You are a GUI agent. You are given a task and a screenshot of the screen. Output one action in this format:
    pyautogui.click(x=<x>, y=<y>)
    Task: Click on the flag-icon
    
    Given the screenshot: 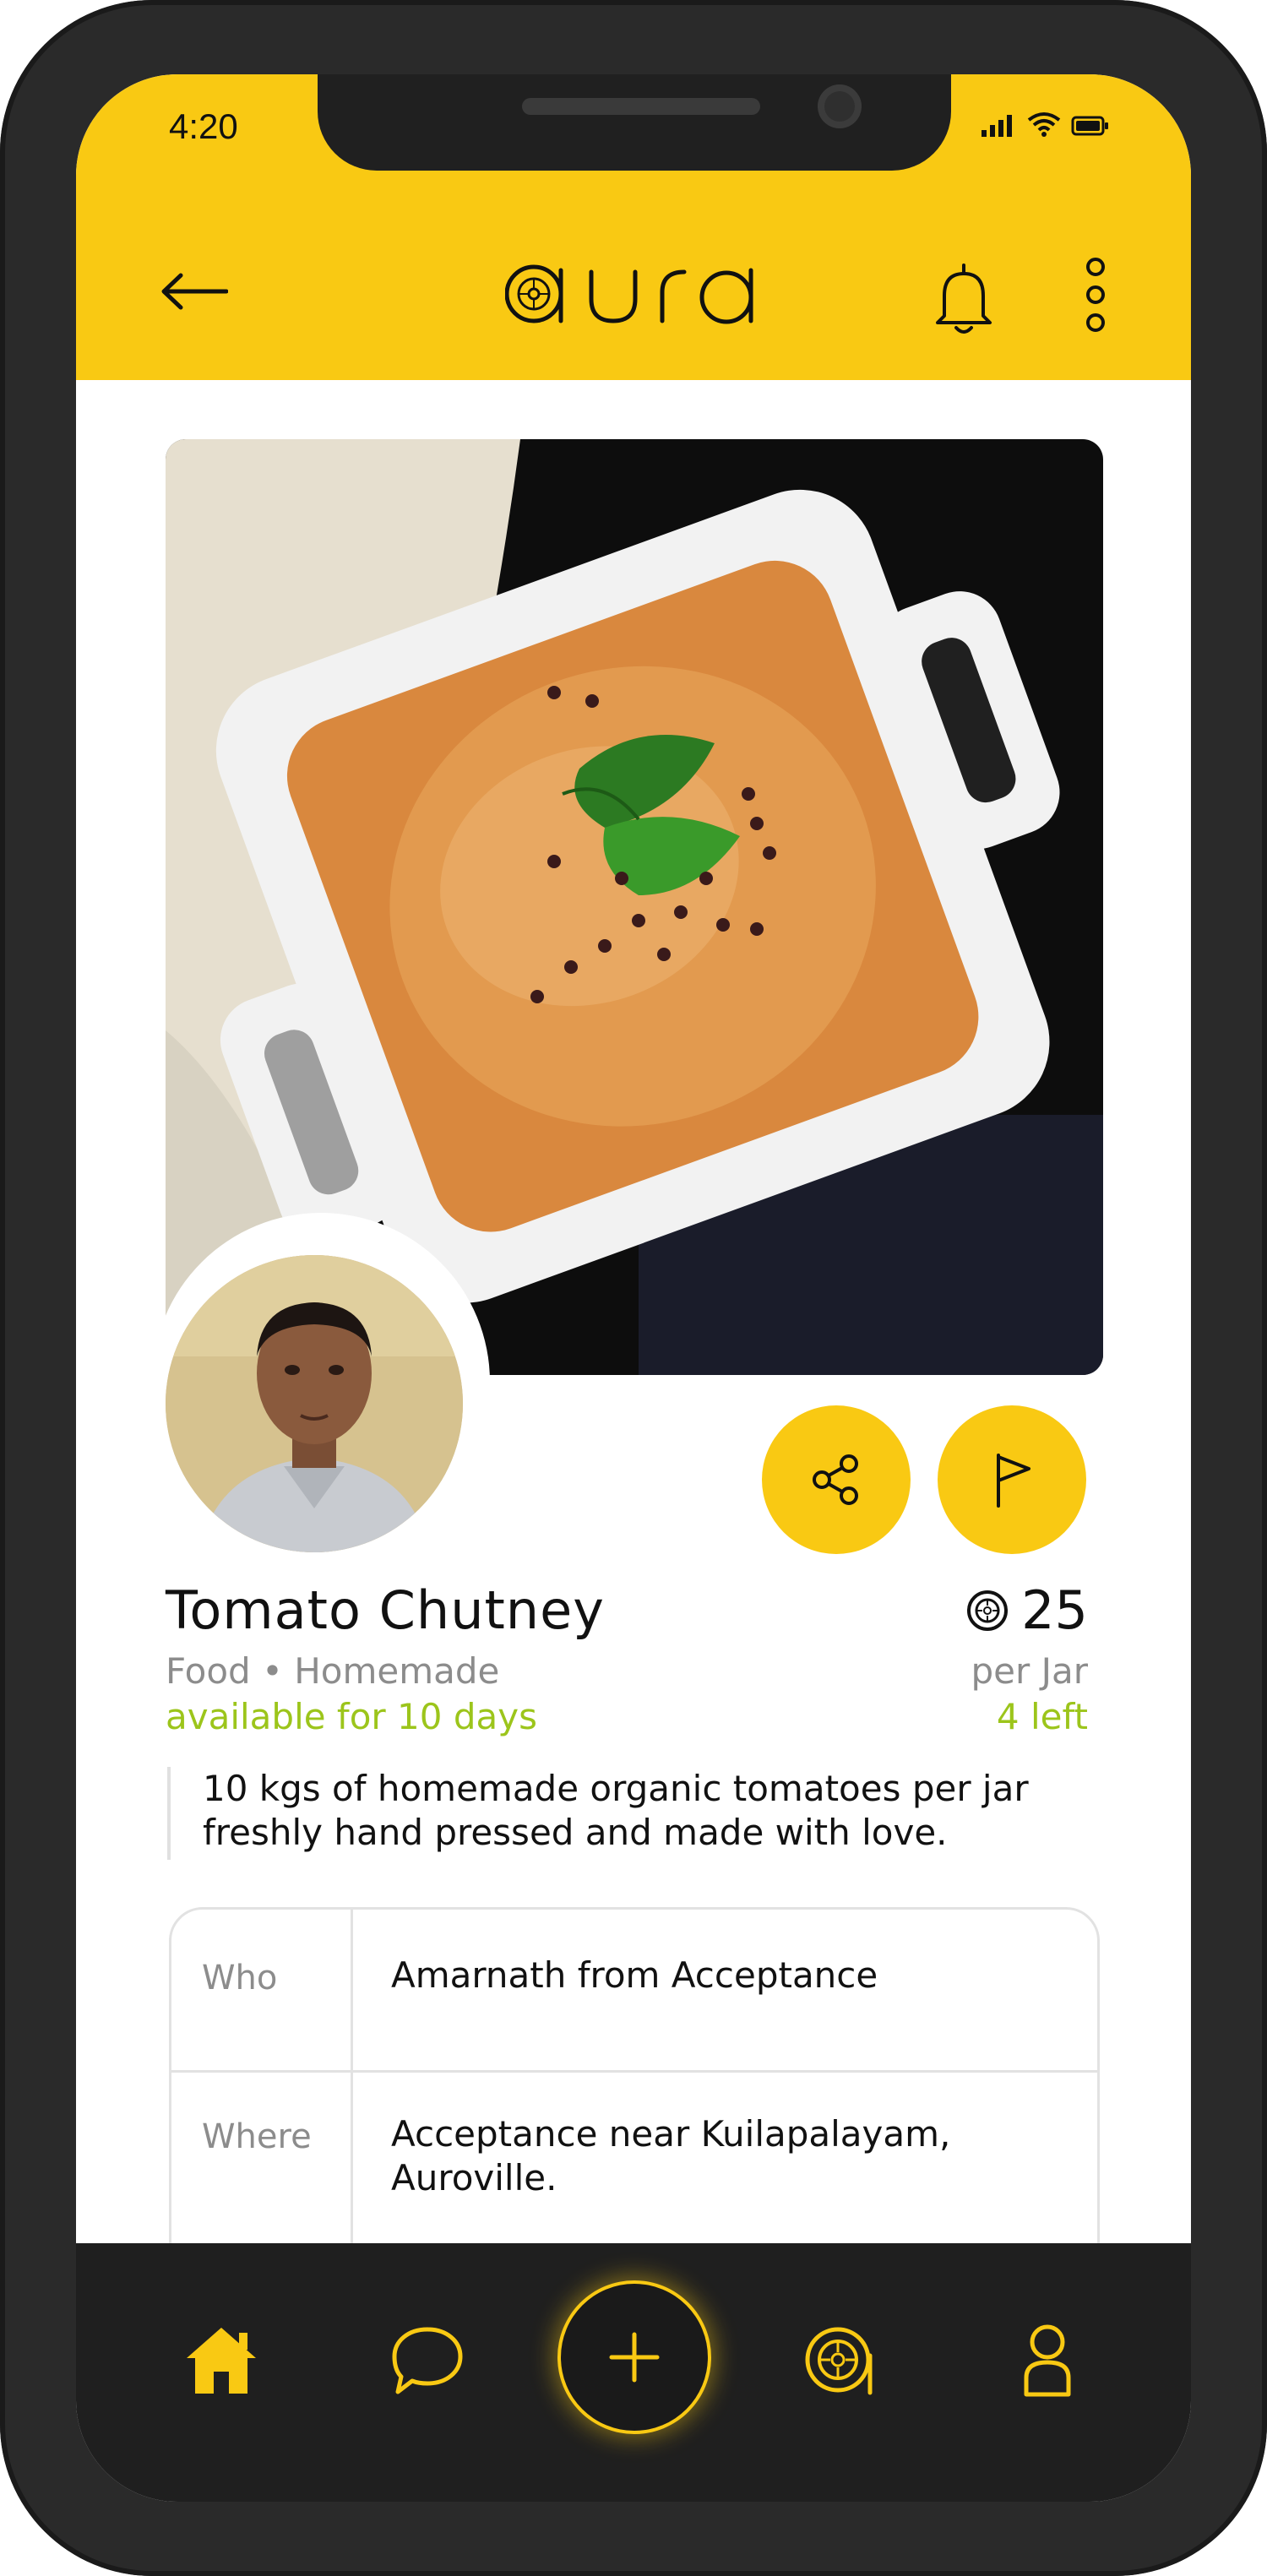 What is the action you would take?
    pyautogui.click(x=1013, y=1481)
    